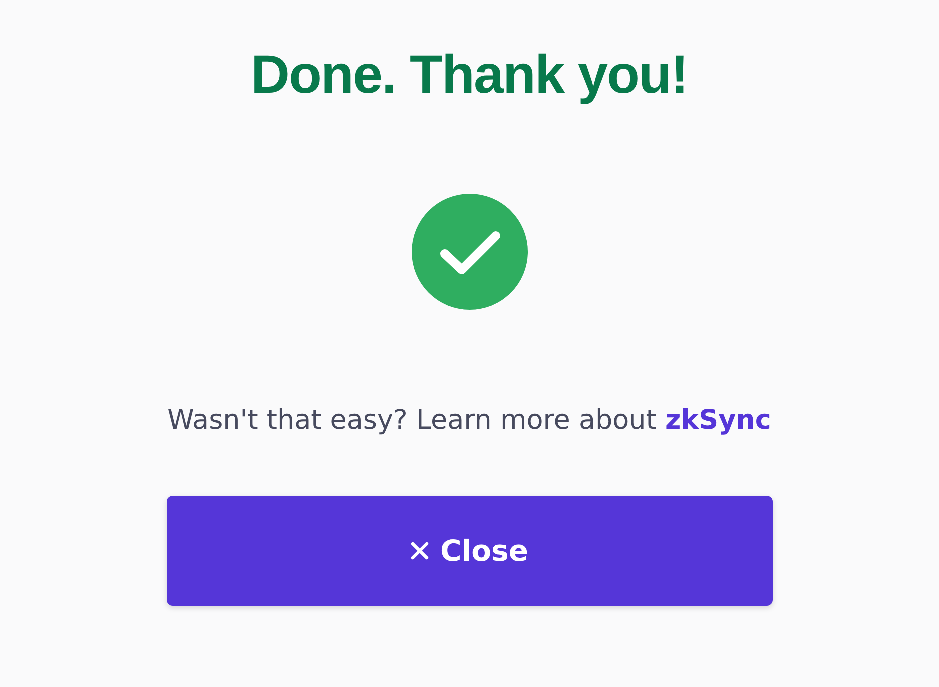 The height and width of the screenshot is (687, 939). I want to click on close-icon, so click(420, 551).